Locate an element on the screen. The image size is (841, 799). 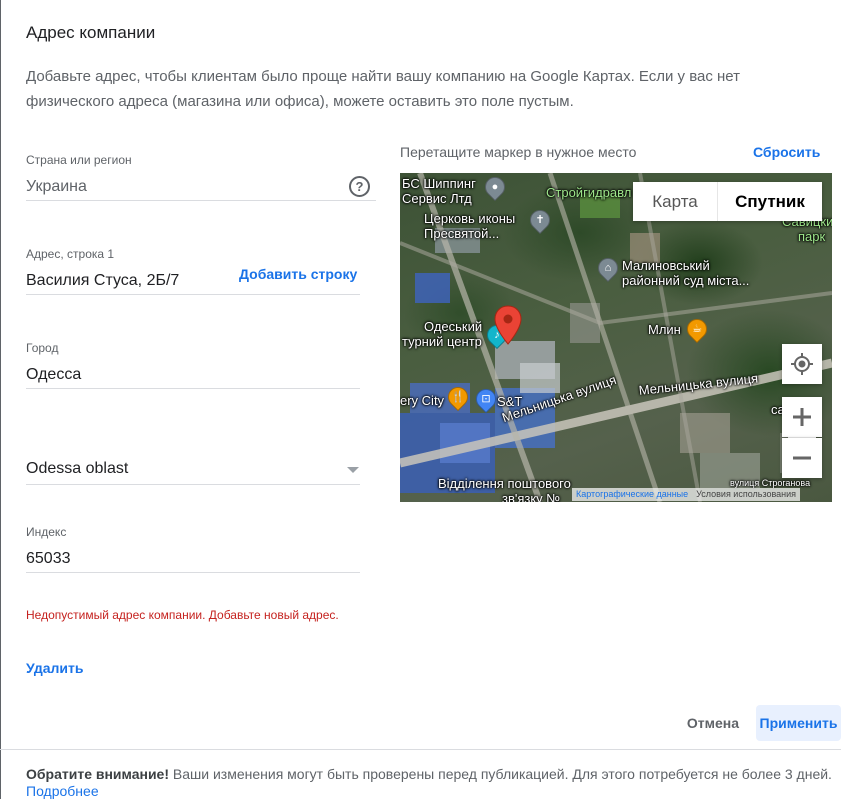
address-line1-underline is located at coordinates (193, 294).